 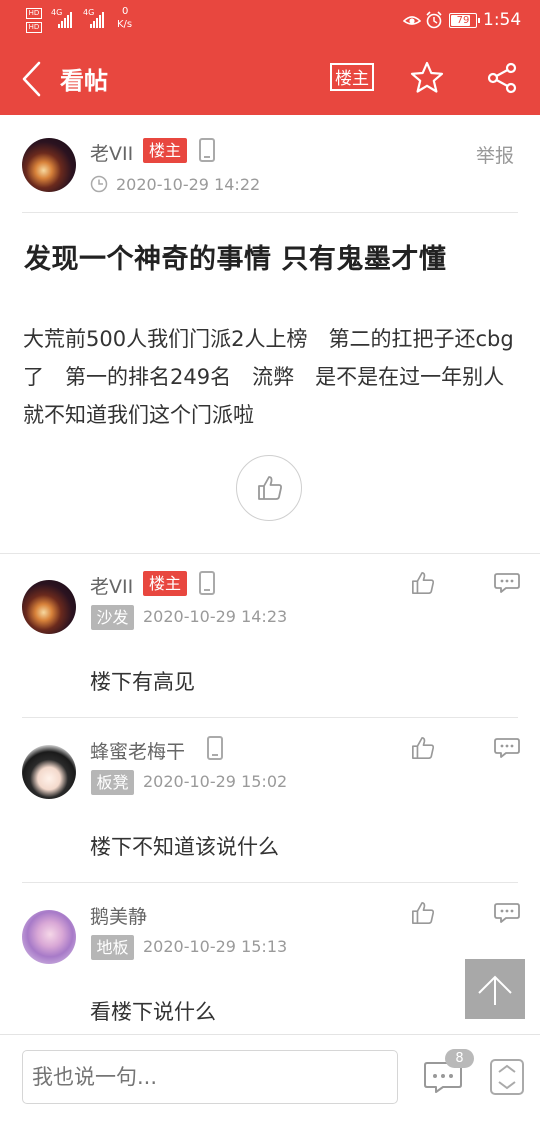 I want to click on author-name: 老VII, so click(x=111, y=152).